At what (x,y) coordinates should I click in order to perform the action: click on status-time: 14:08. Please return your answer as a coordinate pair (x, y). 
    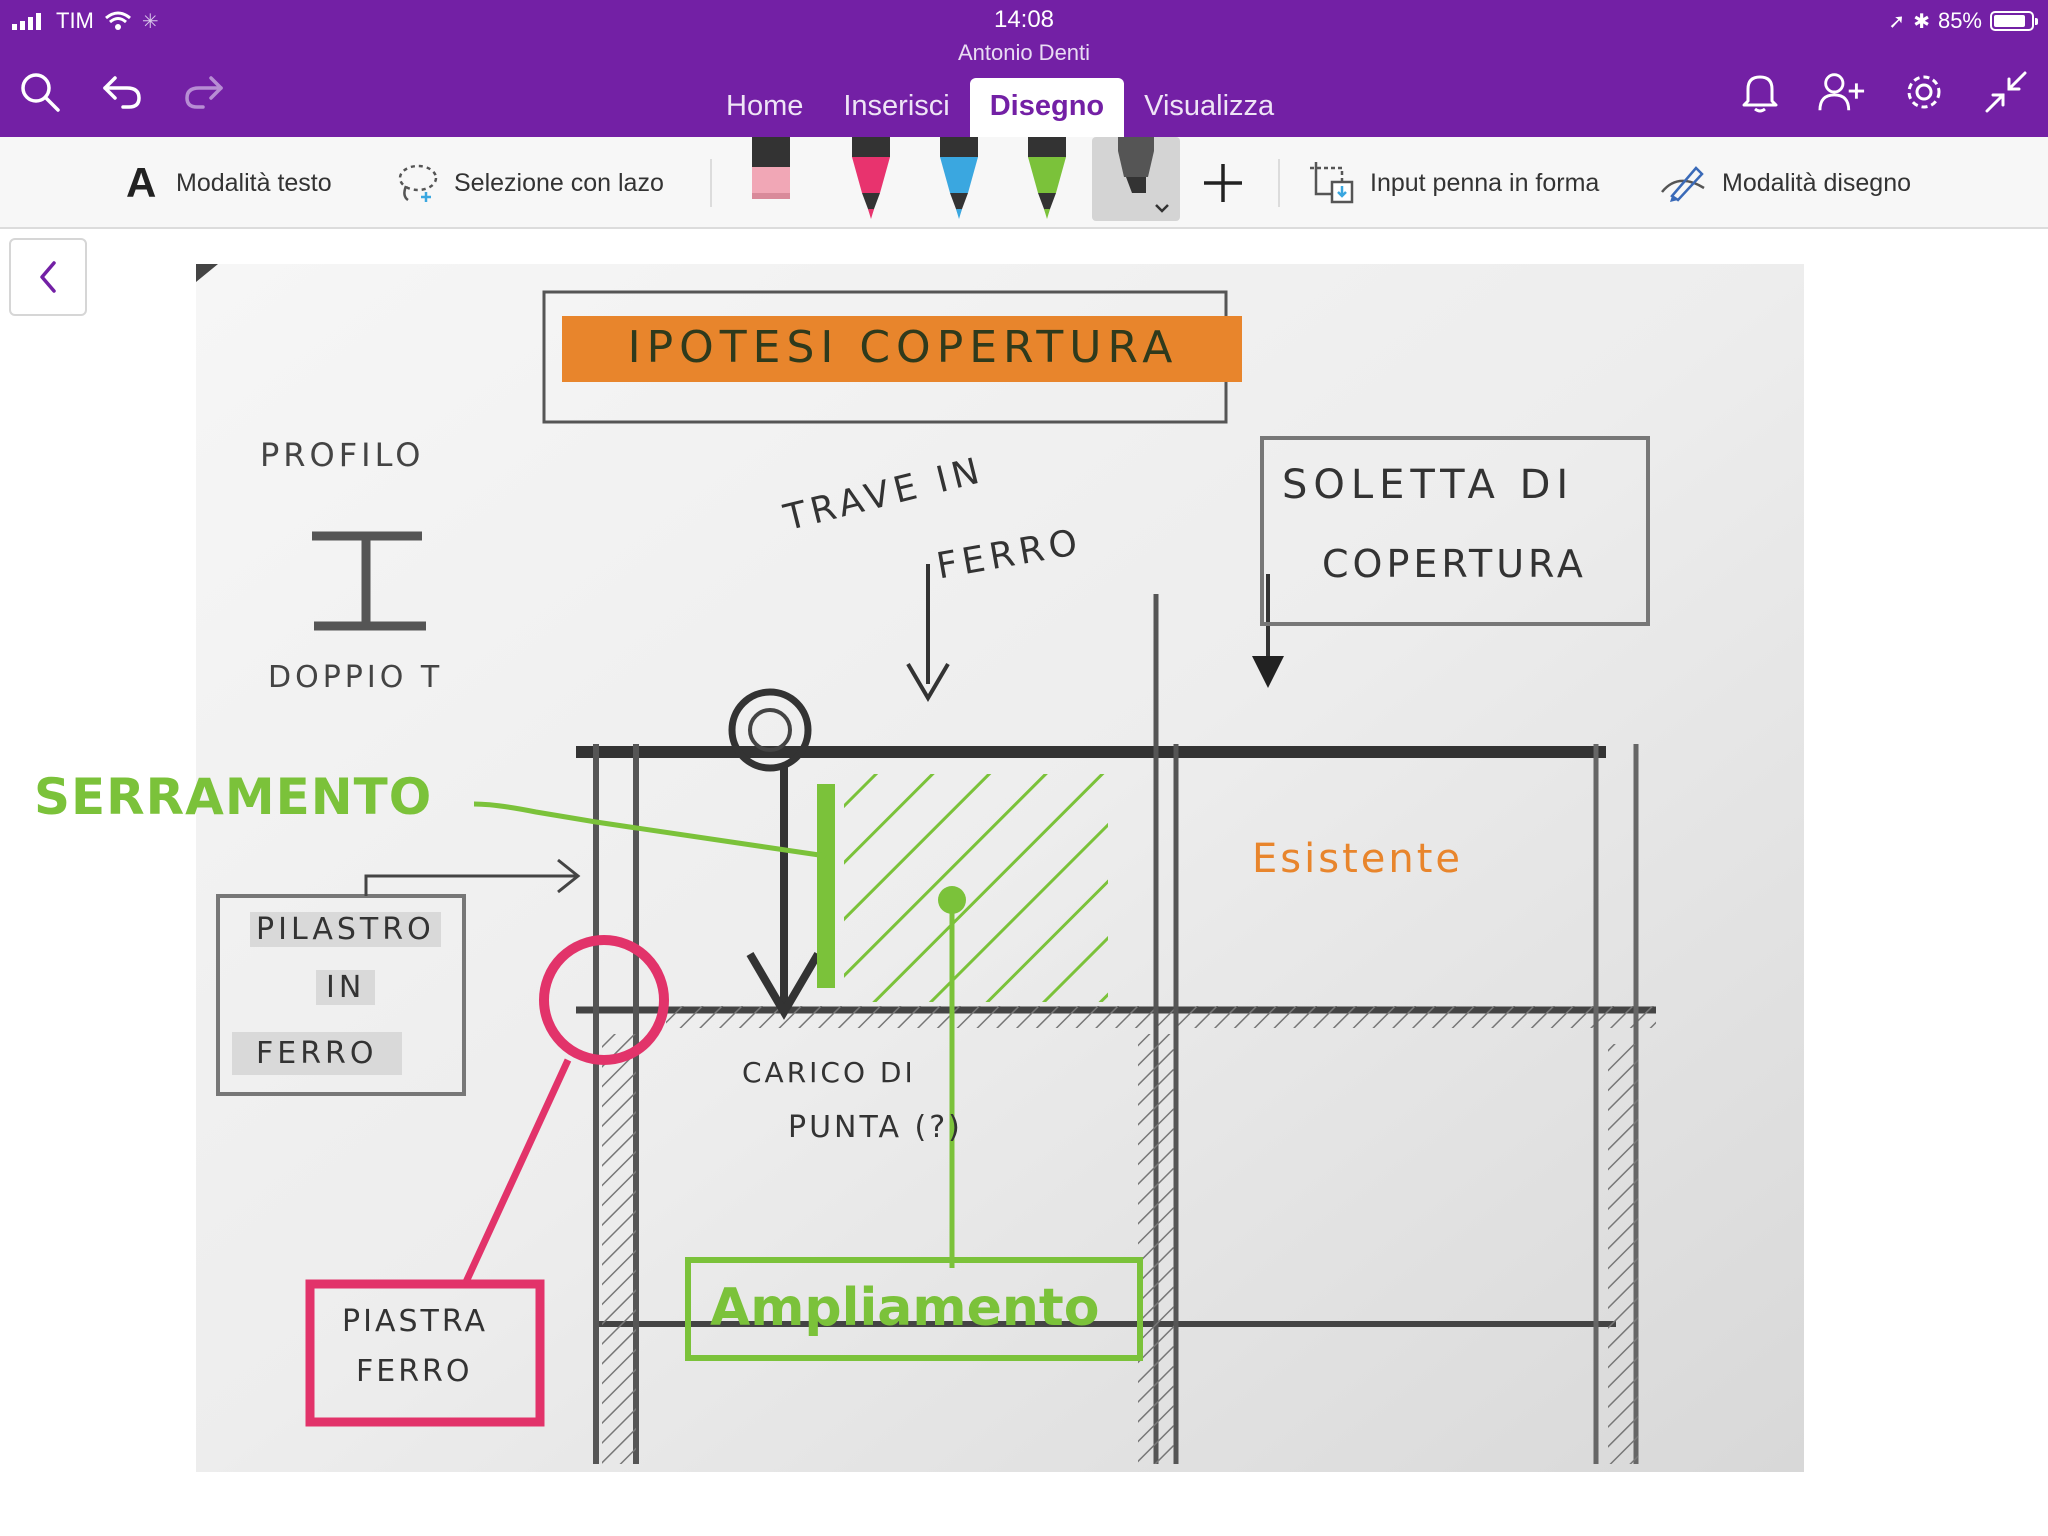
    Looking at the image, I should click on (1024, 19).